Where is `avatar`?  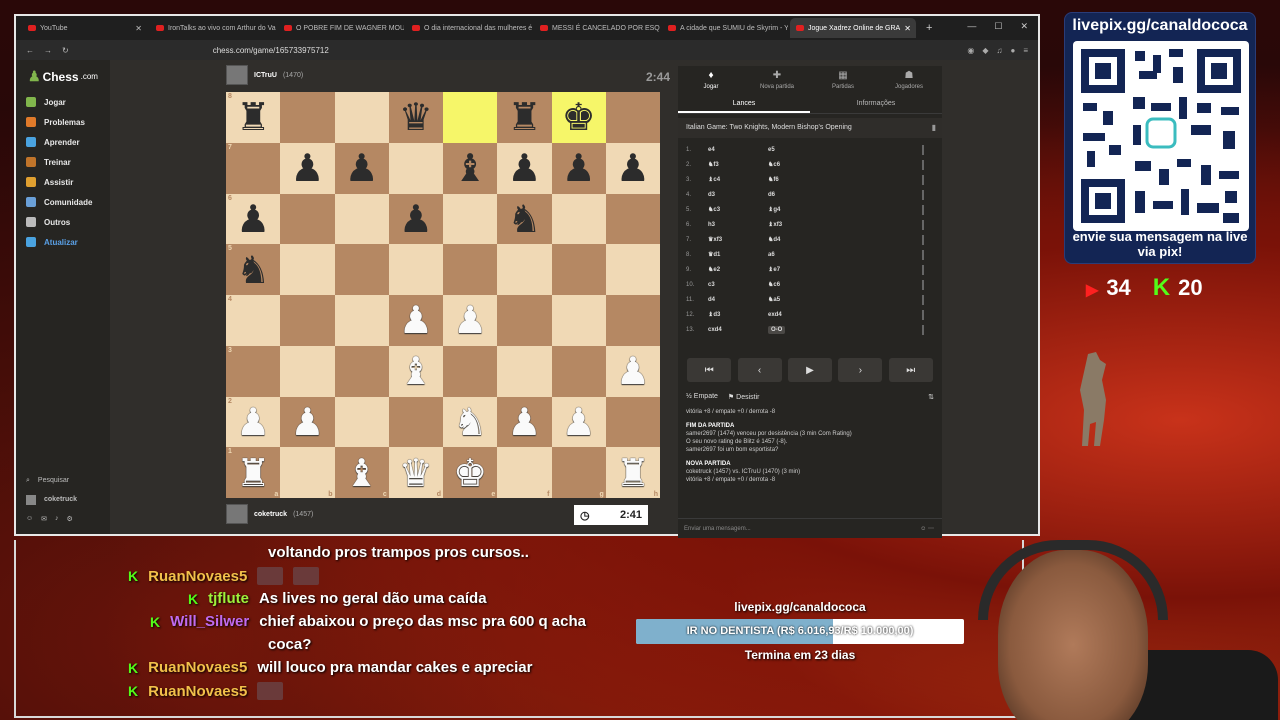
avatar is located at coordinates (237, 75).